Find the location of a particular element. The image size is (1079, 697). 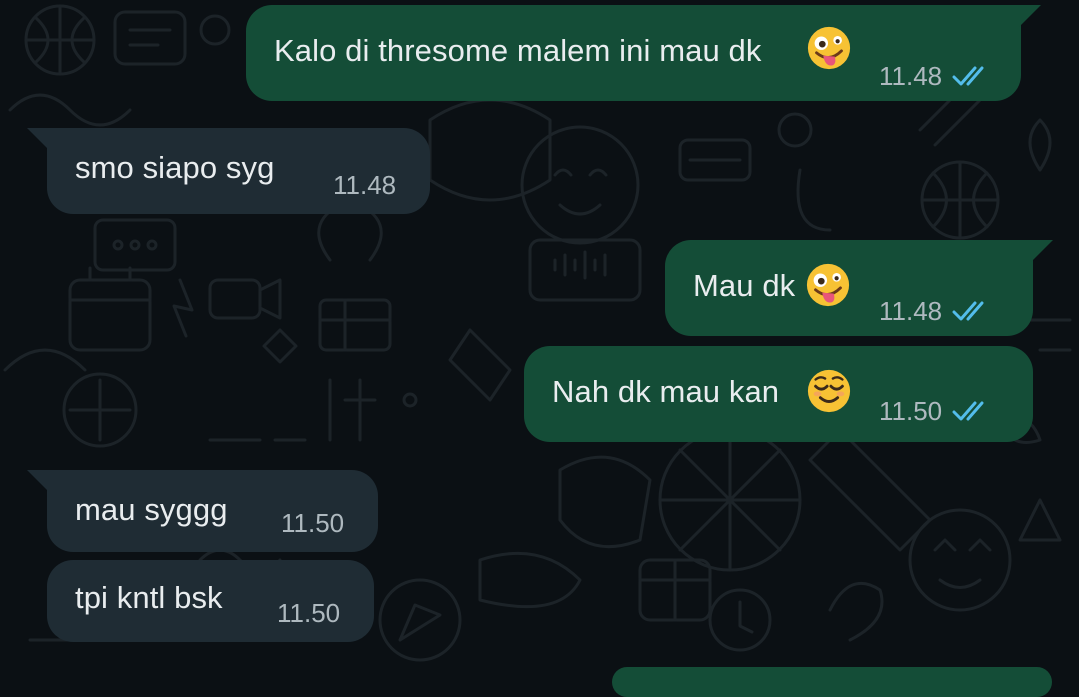

message-text: smo siapo syg is located at coordinates (175, 167).